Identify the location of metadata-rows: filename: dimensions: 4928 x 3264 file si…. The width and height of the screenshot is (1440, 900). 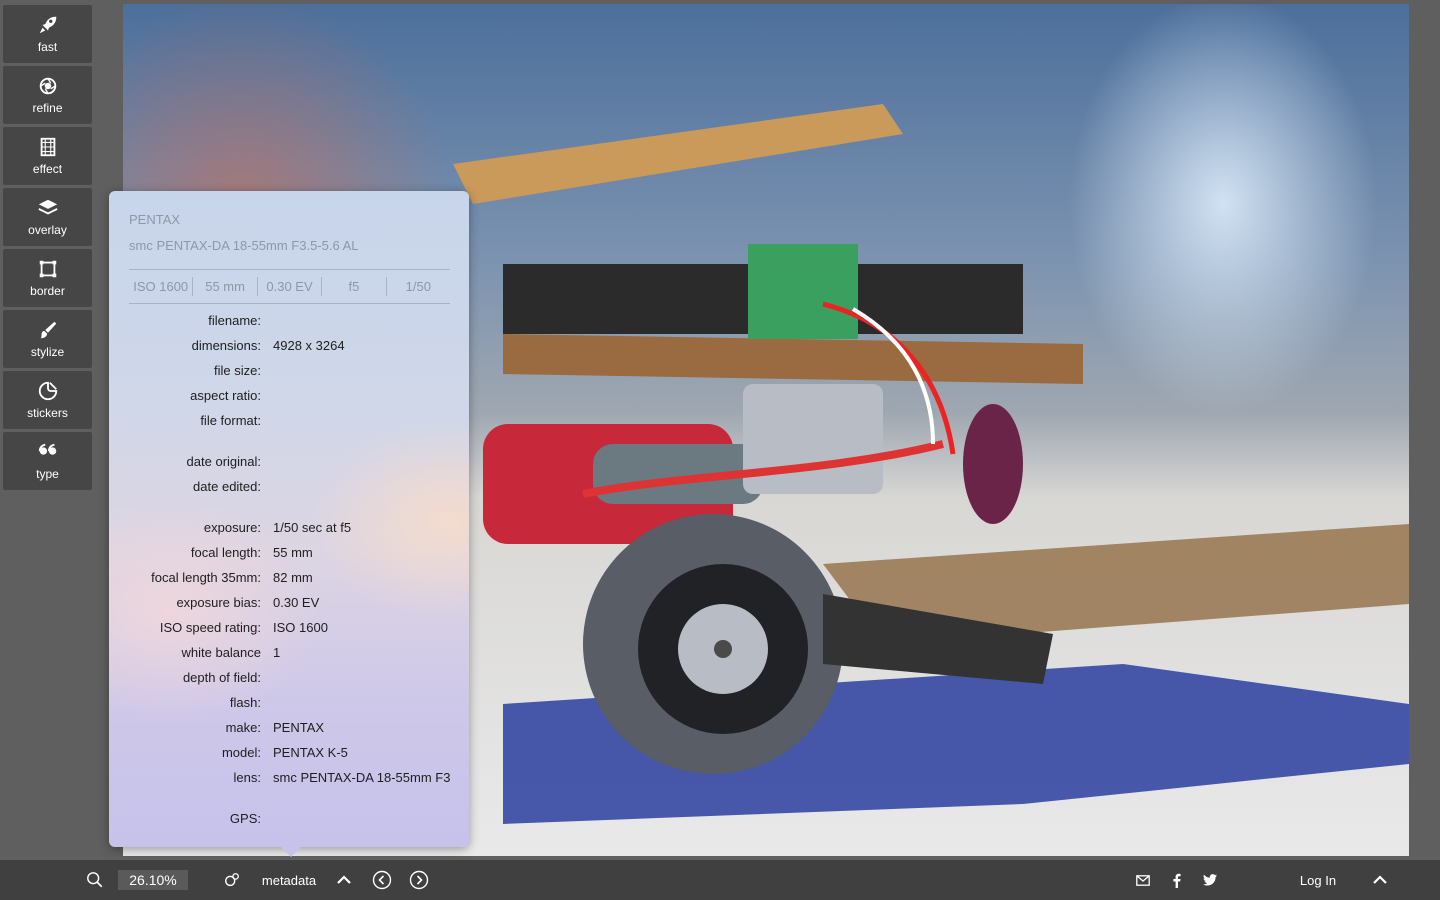
(289, 572).